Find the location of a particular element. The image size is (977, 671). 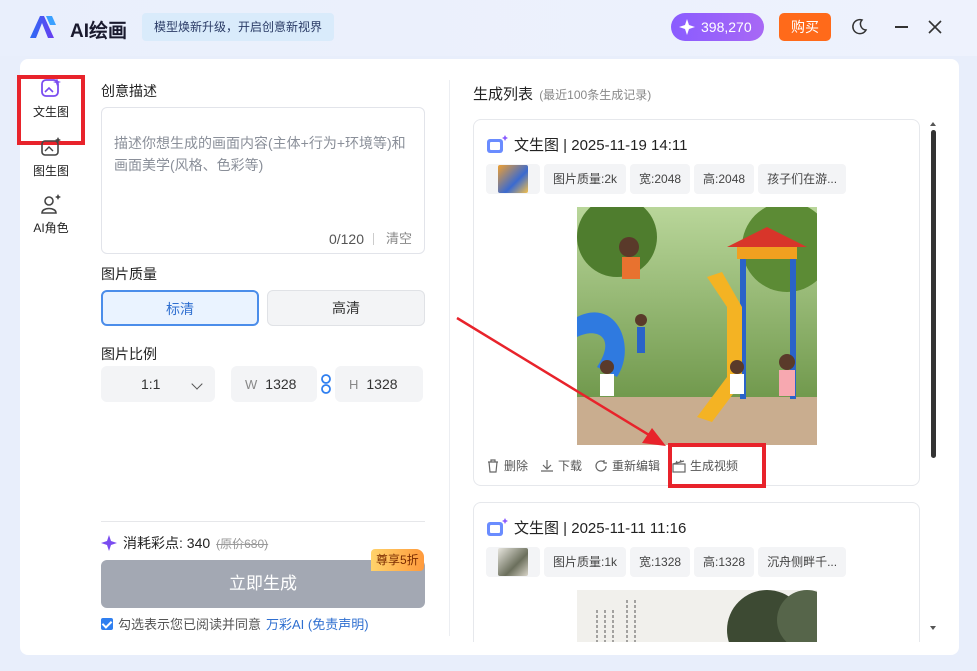

results-title: 生成列表 (最近100条生成记录) is located at coordinates (562, 93).